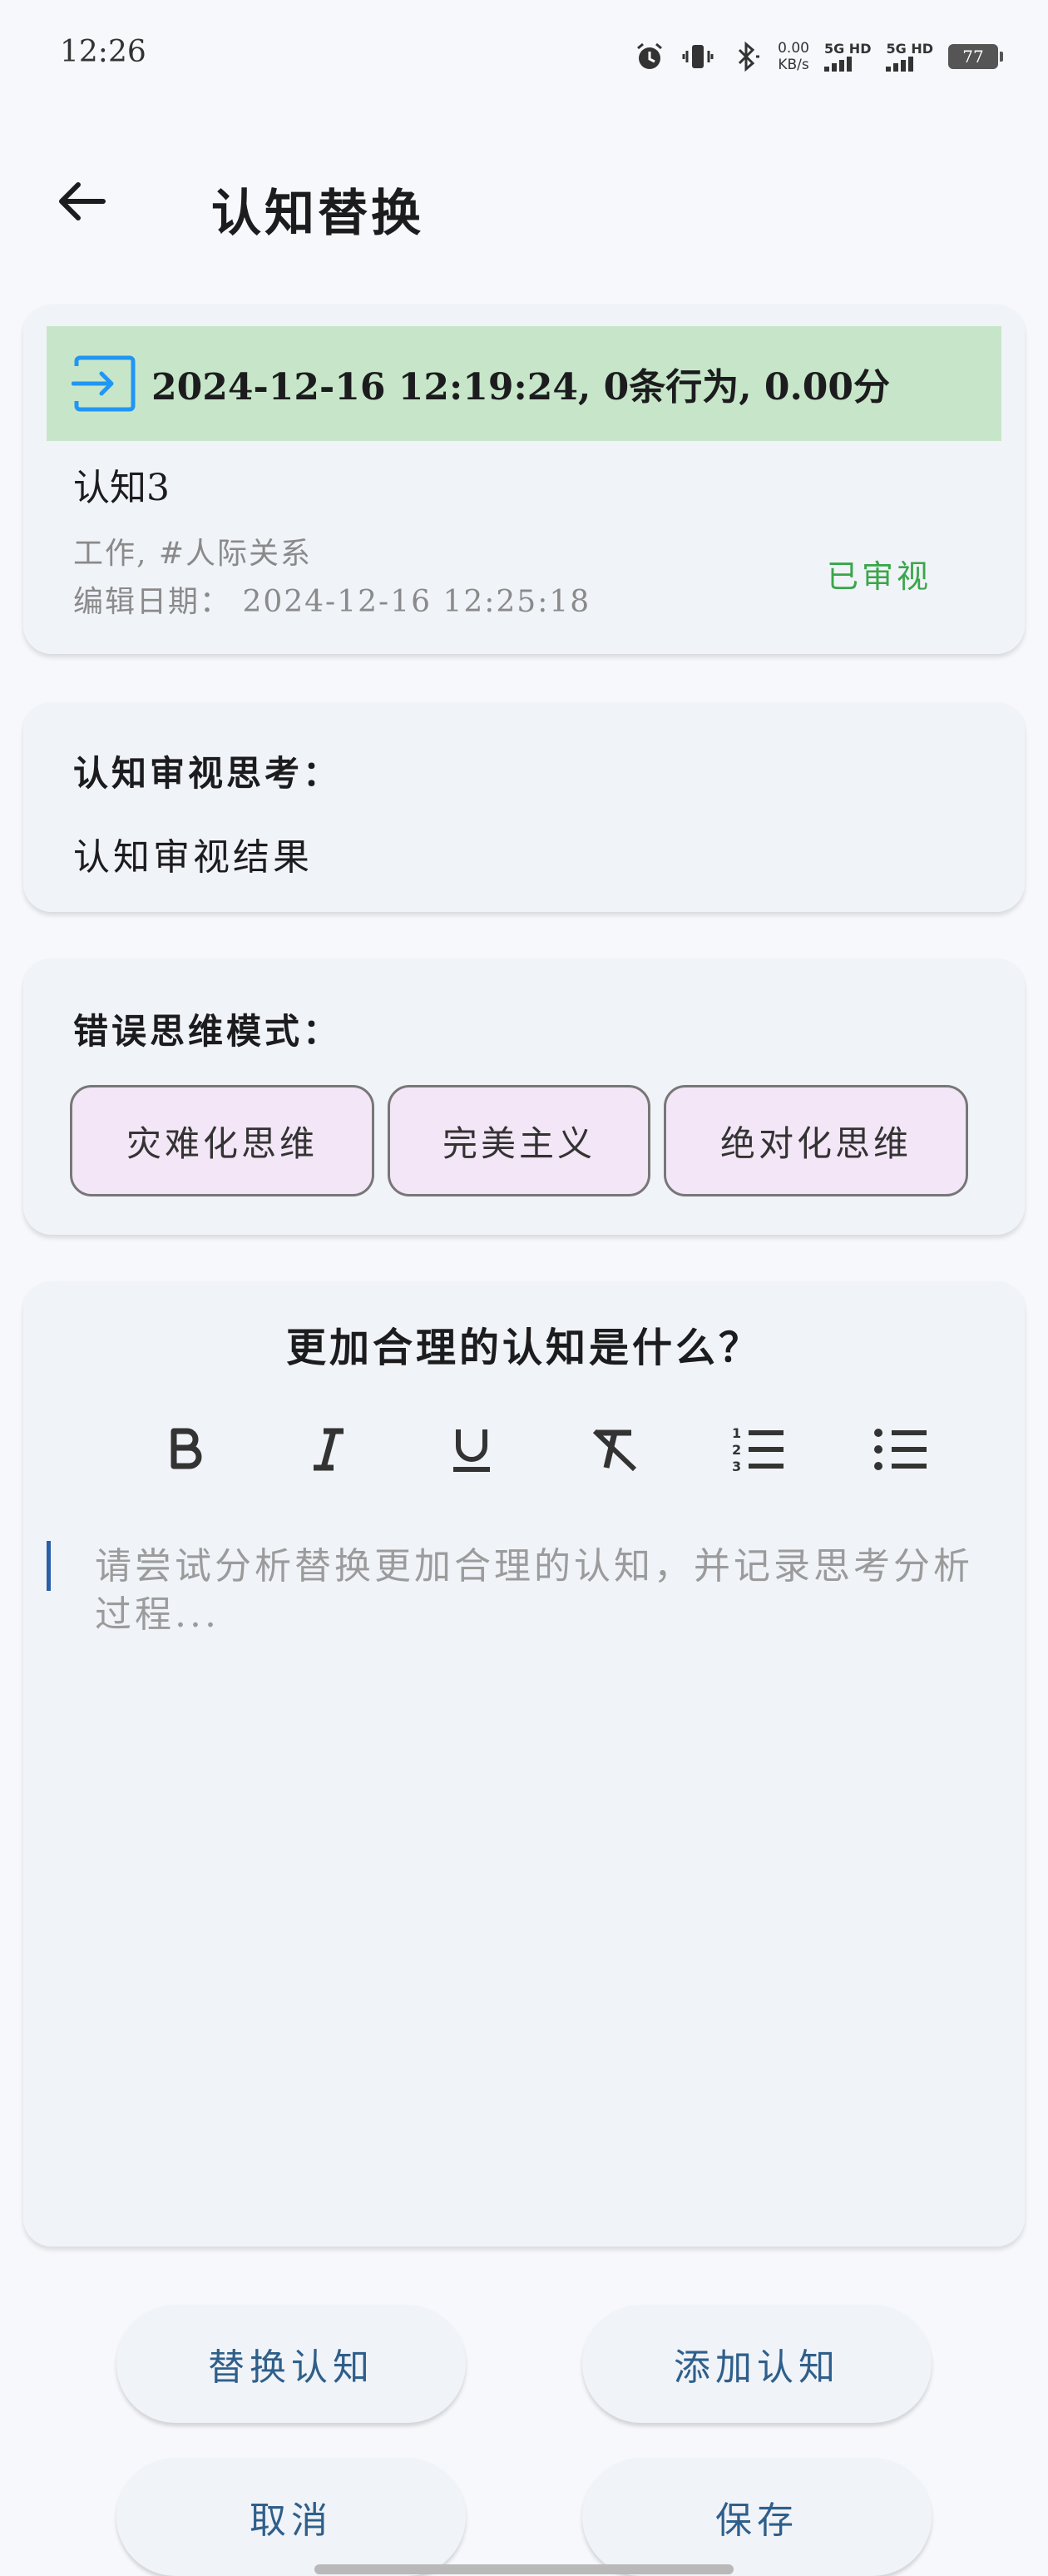 The width and height of the screenshot is (1048, 2576). I want to click on net-speed-value: 0.00, so click(794, 48).